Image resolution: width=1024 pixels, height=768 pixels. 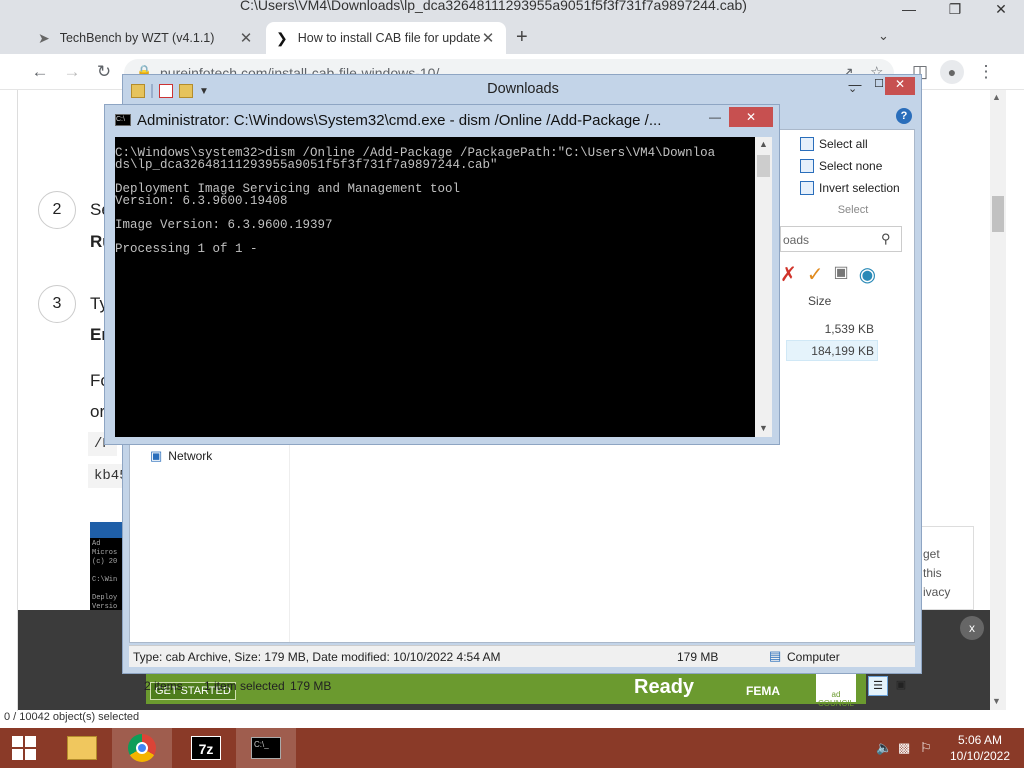 I want to click on close-button: ✕, so click(x=1001, y=10).